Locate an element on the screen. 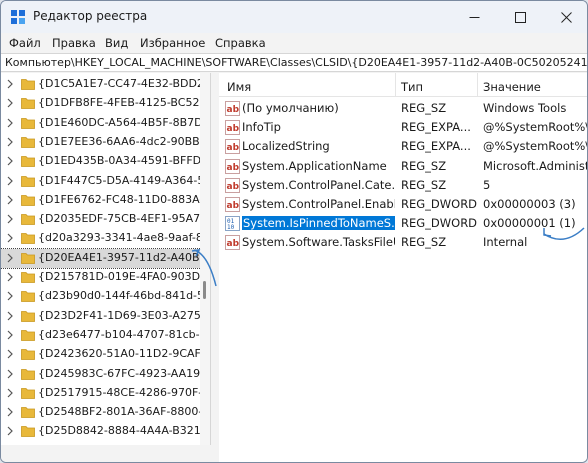 The height and width of the screenshot is (463, 588). tree-item: {D1C5A1E7-CC47-4E32-BDD2- is located at coordinates (104, 84).